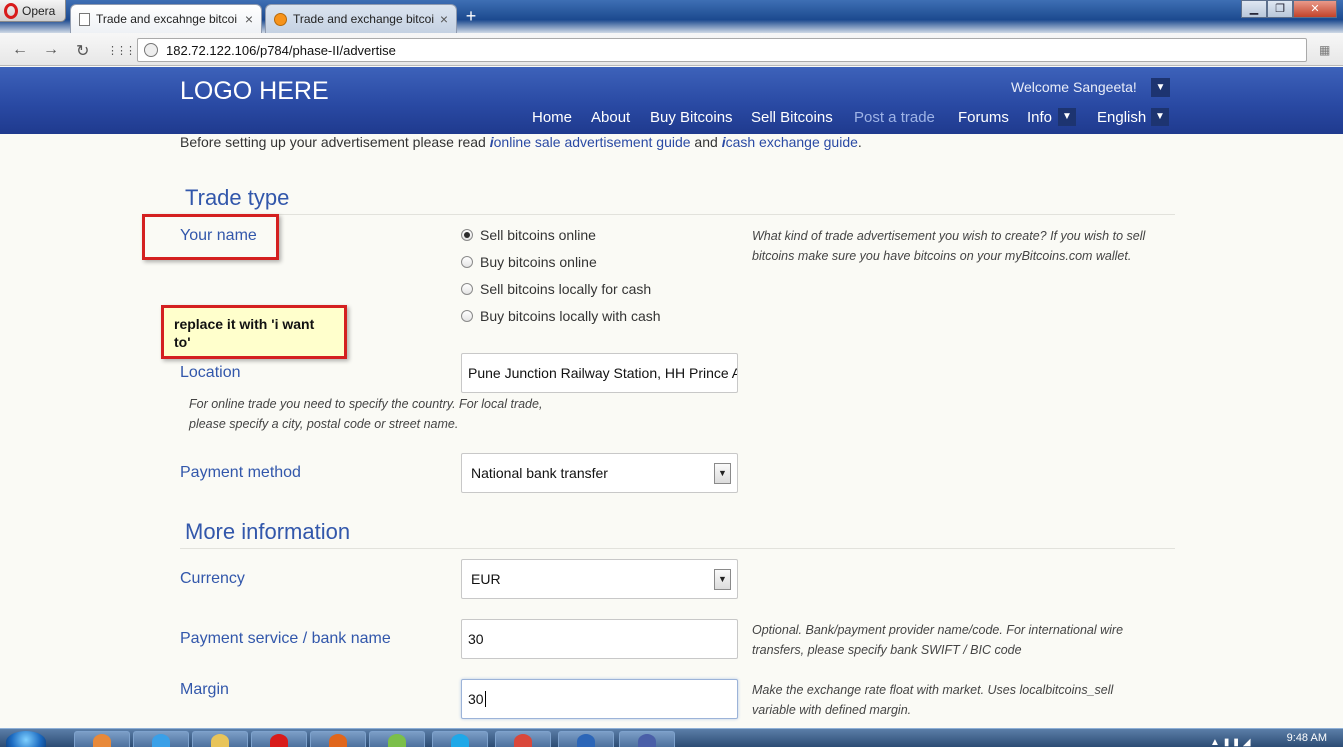  Describe the element at coordinates (792, 117) in the screenshot. I see `nav-sell-bitcoins: Sell Bitcoins` at that location.